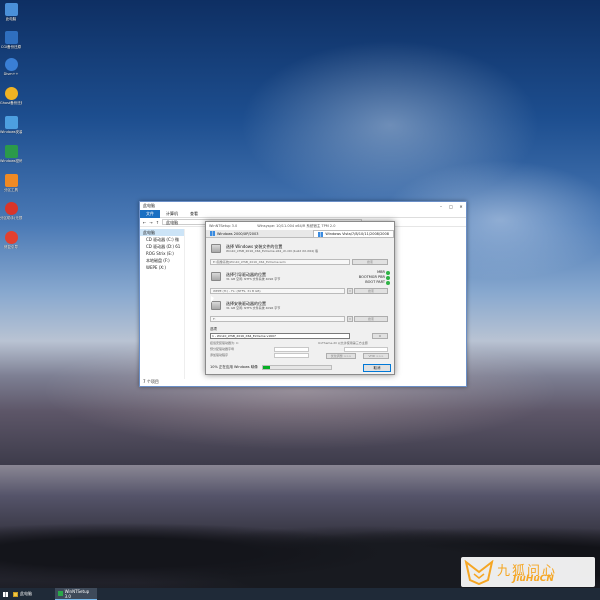  I want to click on edition-select: 1 - Win10_LTSB_2016_X64_Extreme v1607, so click(280, 336).